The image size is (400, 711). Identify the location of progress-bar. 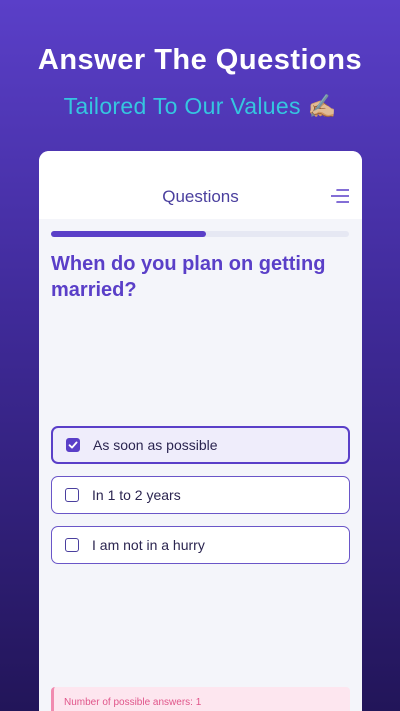
(200, 234).